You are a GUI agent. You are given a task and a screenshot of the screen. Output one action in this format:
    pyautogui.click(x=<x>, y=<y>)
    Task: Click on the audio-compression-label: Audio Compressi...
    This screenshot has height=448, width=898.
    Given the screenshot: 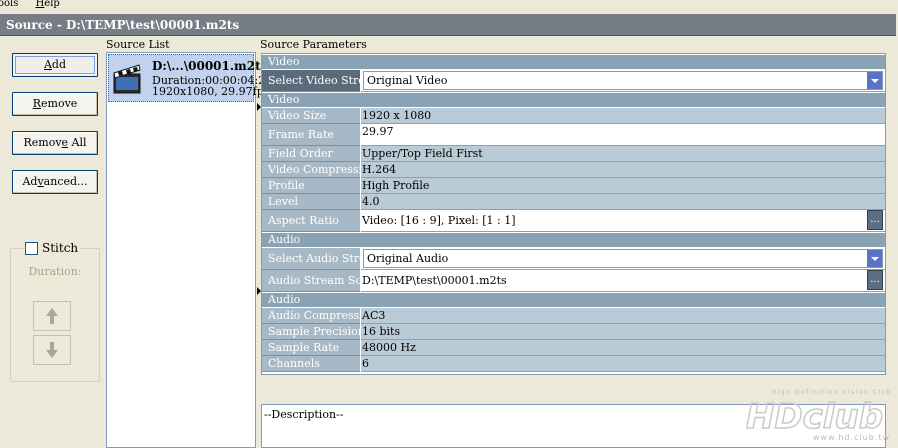 What is the action you would take?
    pyautogui.click(x=311, y=316)
    